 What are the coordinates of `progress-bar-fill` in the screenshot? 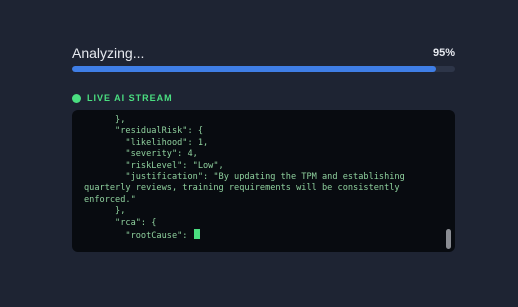 It's located at (254, 69).